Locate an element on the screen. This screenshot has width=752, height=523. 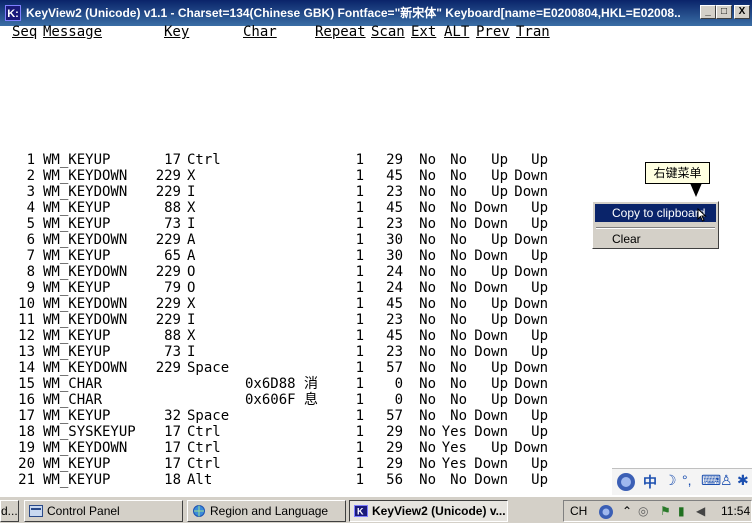
column-header-scan: Scan is located at coordinates (388, 32).